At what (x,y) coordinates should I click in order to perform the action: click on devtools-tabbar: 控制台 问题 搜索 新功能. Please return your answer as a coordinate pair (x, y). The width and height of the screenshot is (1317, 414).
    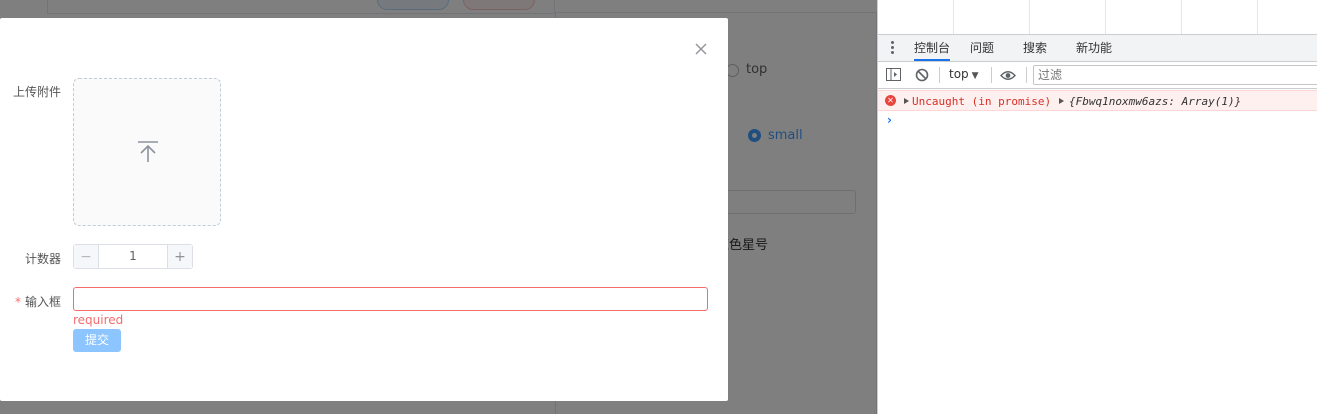
    Looking at the image, I should click on (1097, 48).